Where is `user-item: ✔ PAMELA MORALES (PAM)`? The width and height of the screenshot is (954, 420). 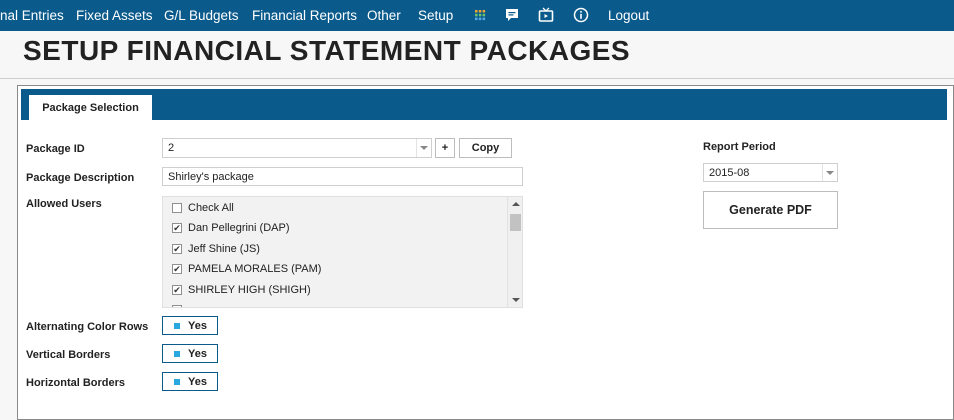
user-item: ✔ PAMELA MORALES (PAM) is located at coordinates (246, 269).